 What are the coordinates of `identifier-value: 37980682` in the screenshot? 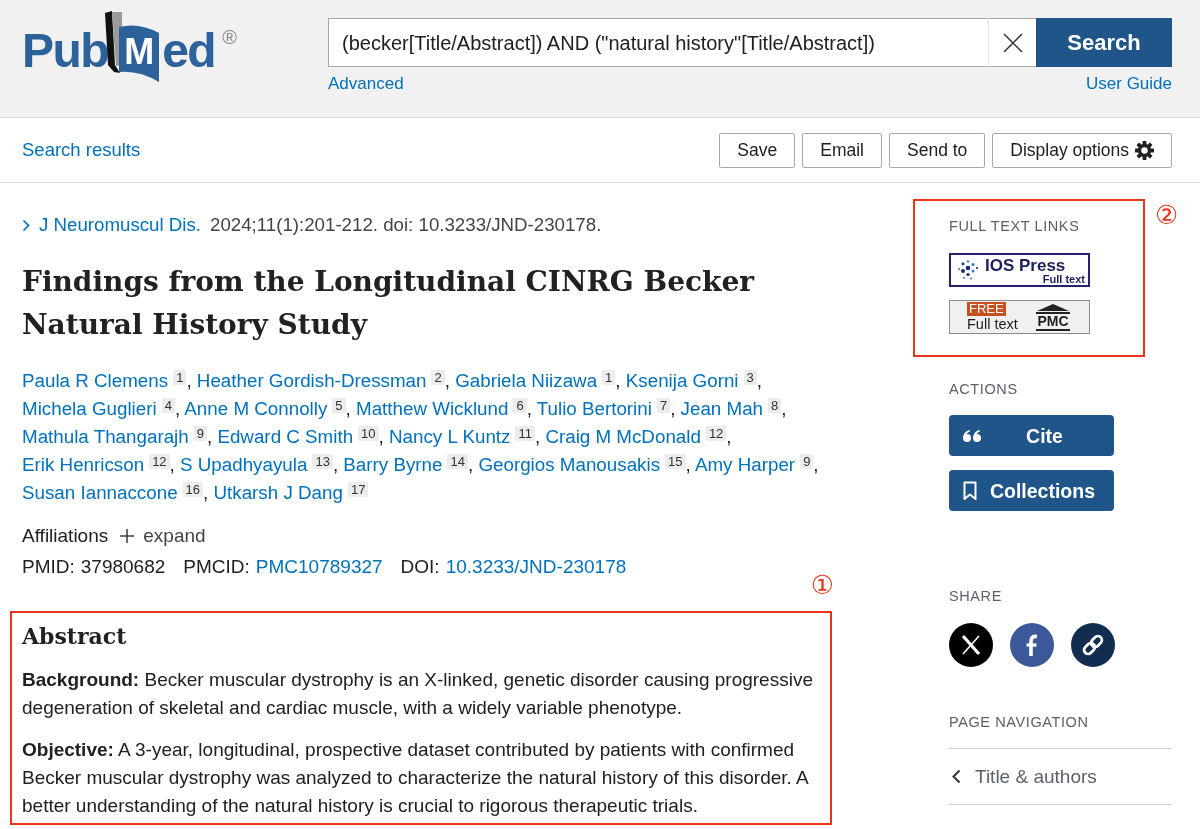 It's located at (123, 567).